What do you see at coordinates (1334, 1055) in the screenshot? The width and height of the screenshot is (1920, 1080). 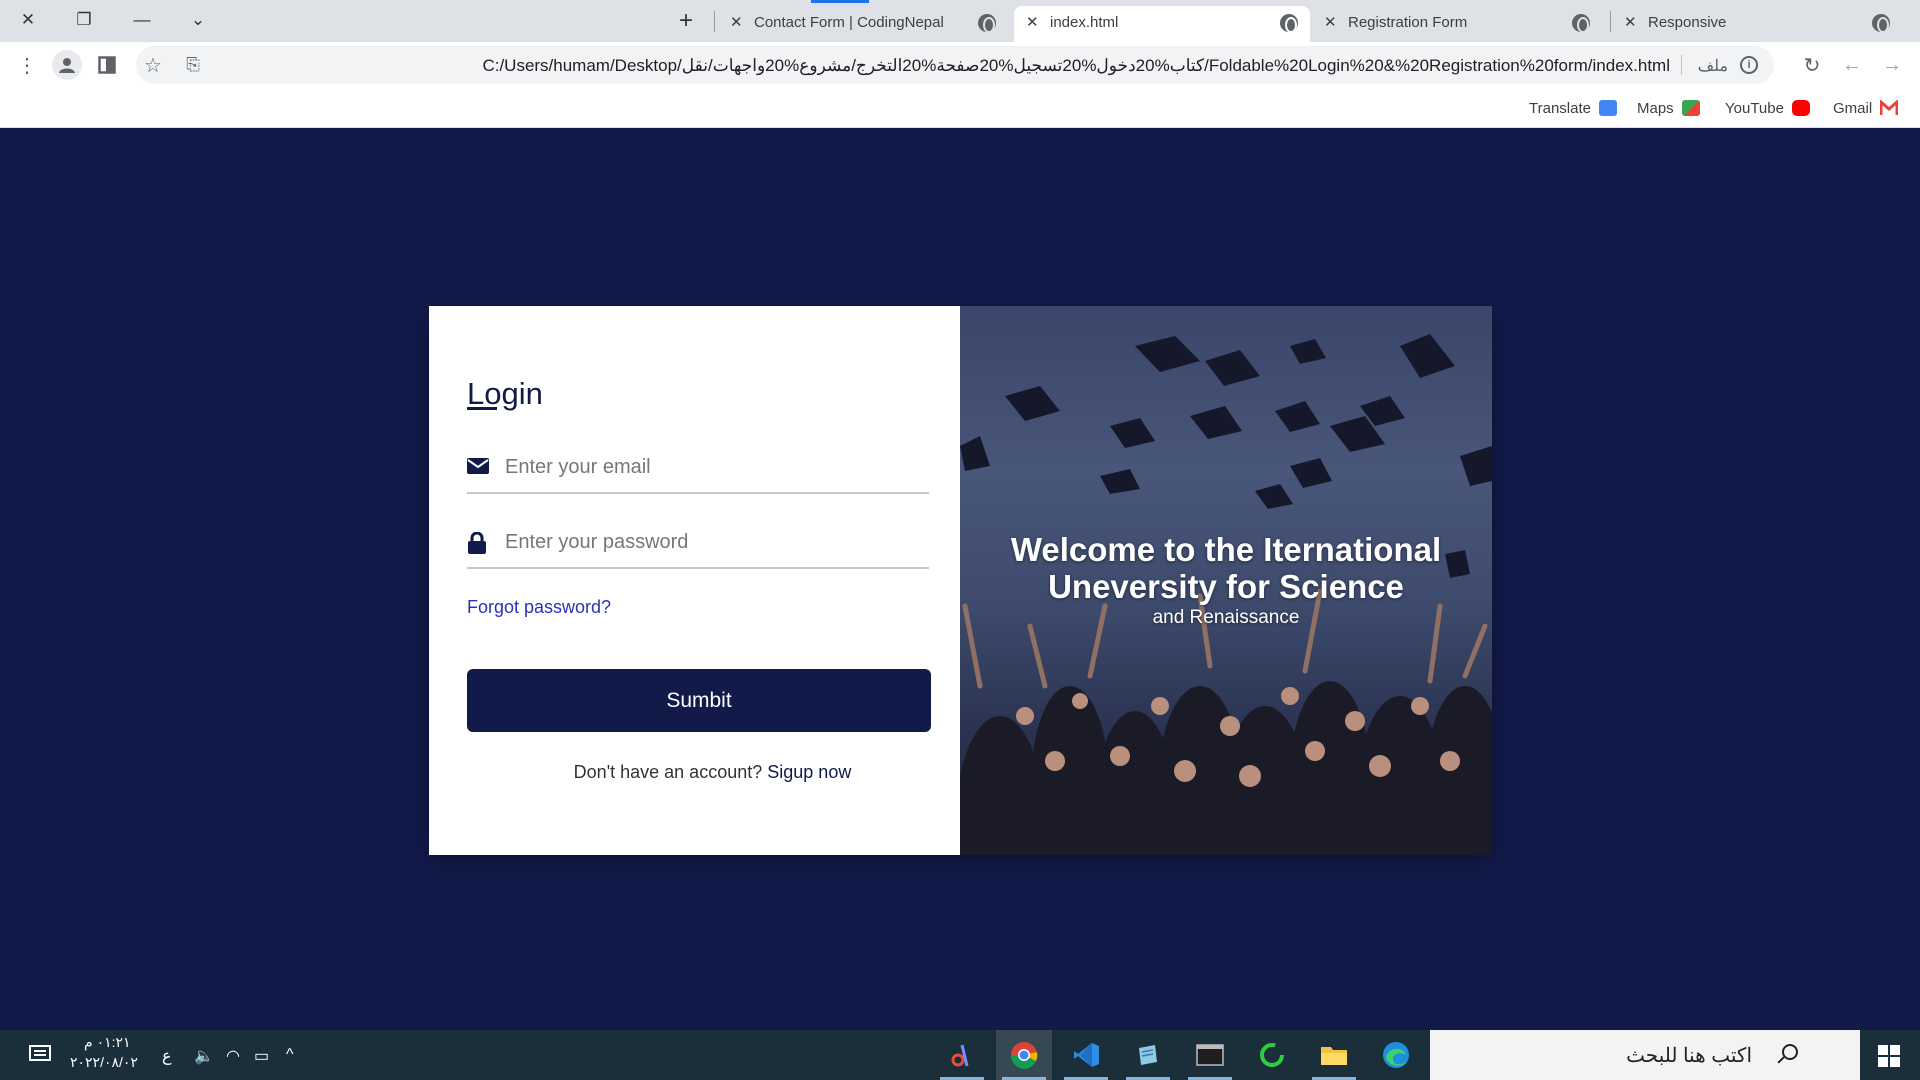 I see `file-explorer-icon` at bounding box center [1334, 1055].